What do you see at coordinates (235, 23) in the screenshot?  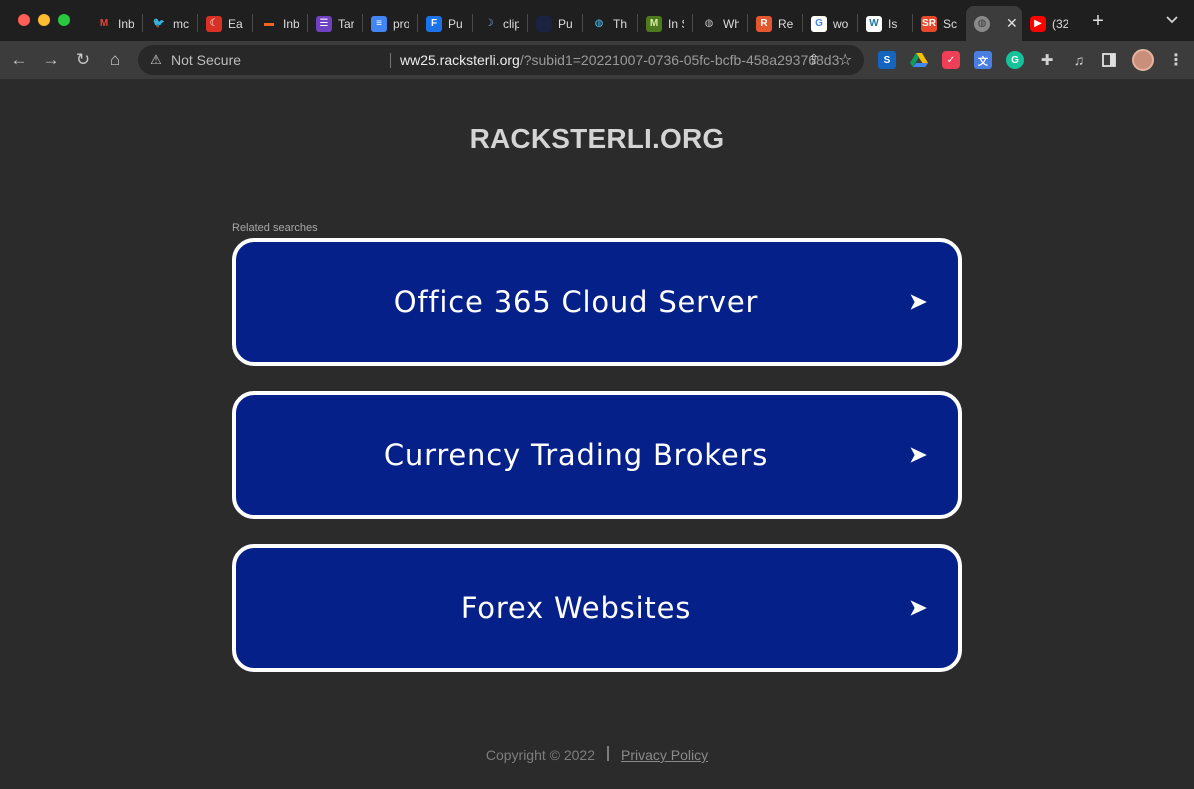 I see `tab-title: Ea` at bounding box center [235, 23].